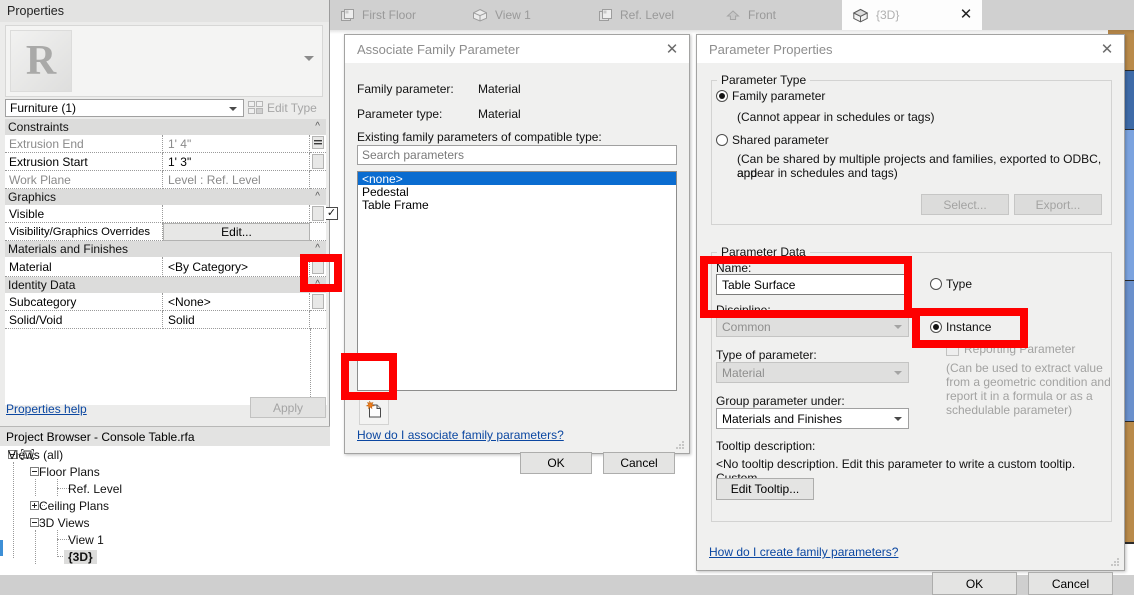 This screenshot has height=595, width=1134. Describe the element at coordinates (164, 11) in the screenshot. I see `properties-title: Properties` at that location.